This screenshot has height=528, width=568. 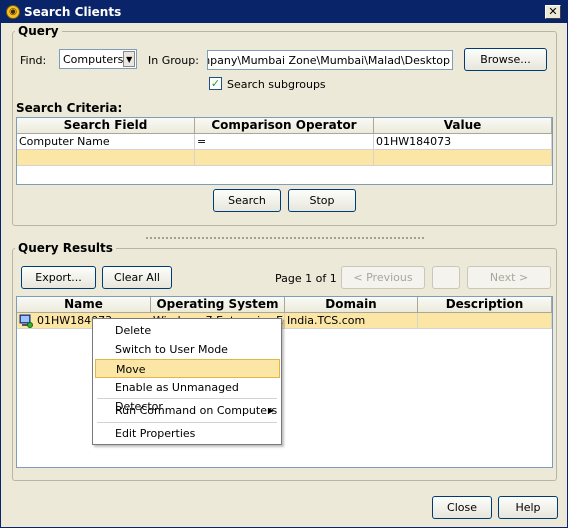 I want to click on previous-page-button: < Previous, so click(x=383, y=277).